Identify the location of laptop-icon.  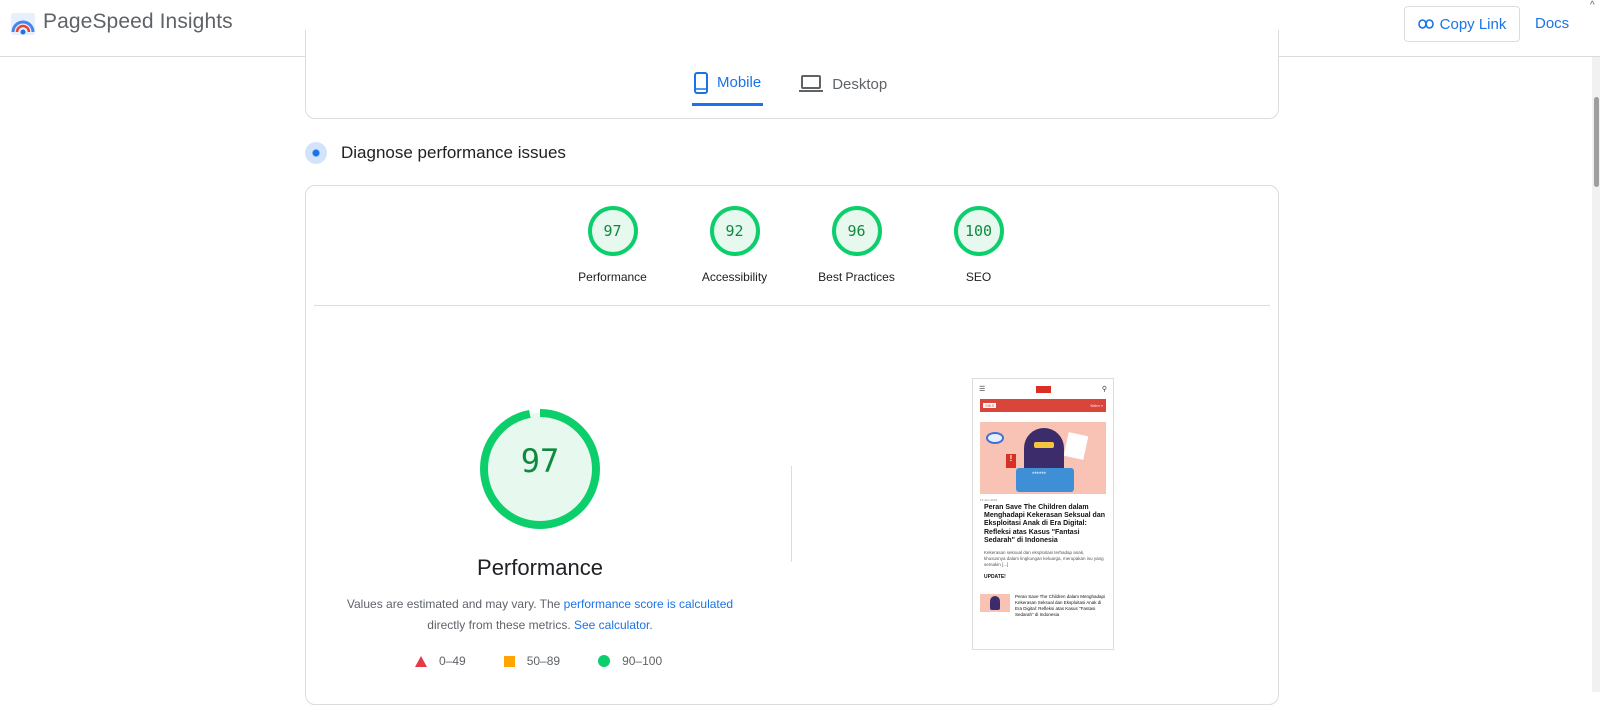
(811, 83).